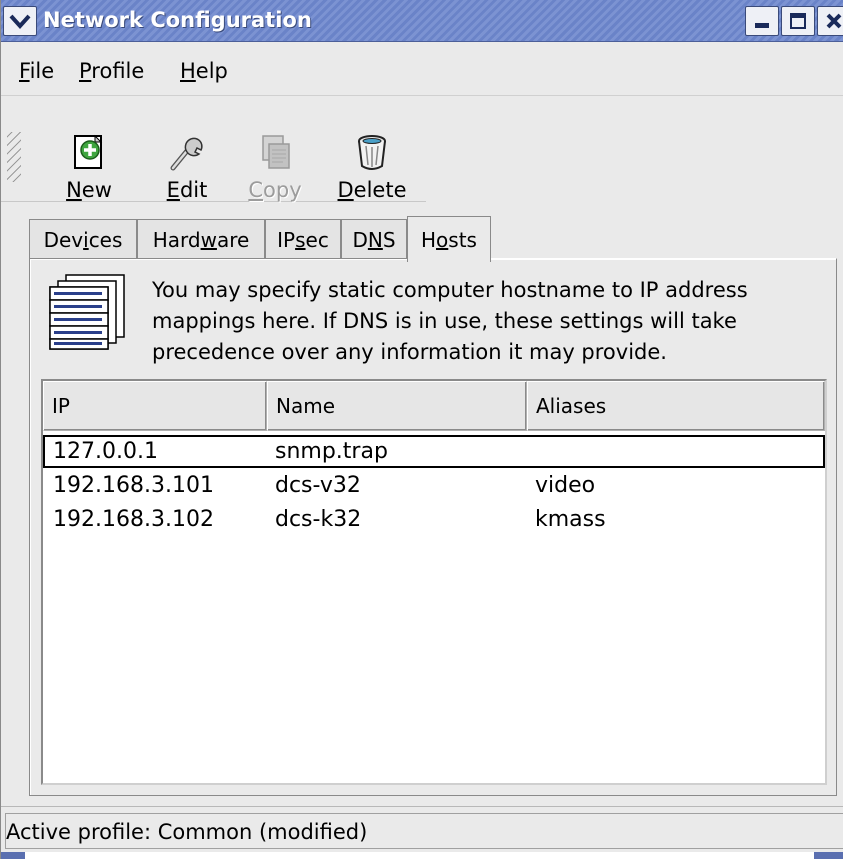  I want to click on copy-button: Copy, so click(275, 167).